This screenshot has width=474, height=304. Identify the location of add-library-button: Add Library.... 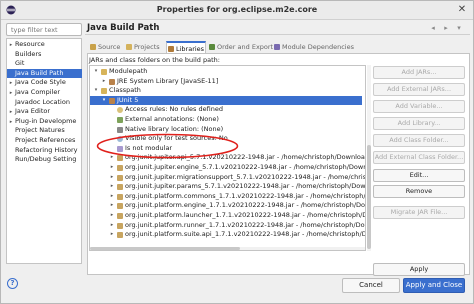
(419, 123).